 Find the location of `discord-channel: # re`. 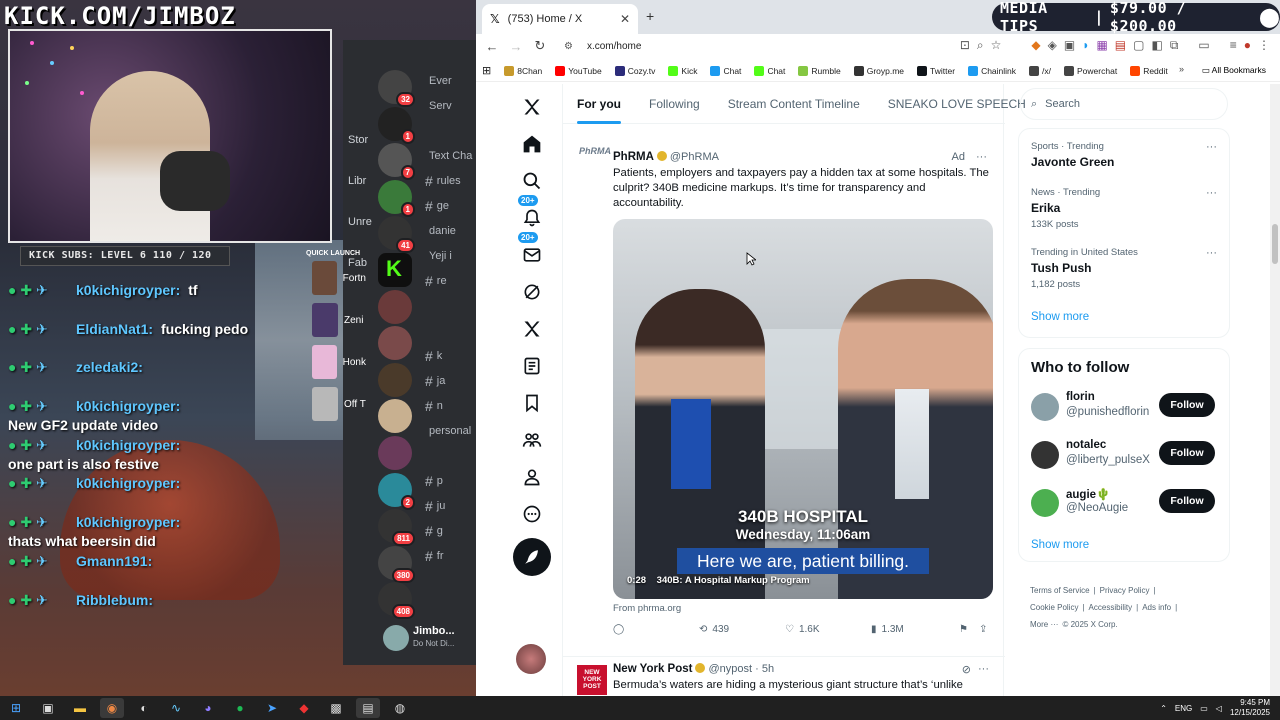

discord-channel: # re is located at coordinates (450, 280).